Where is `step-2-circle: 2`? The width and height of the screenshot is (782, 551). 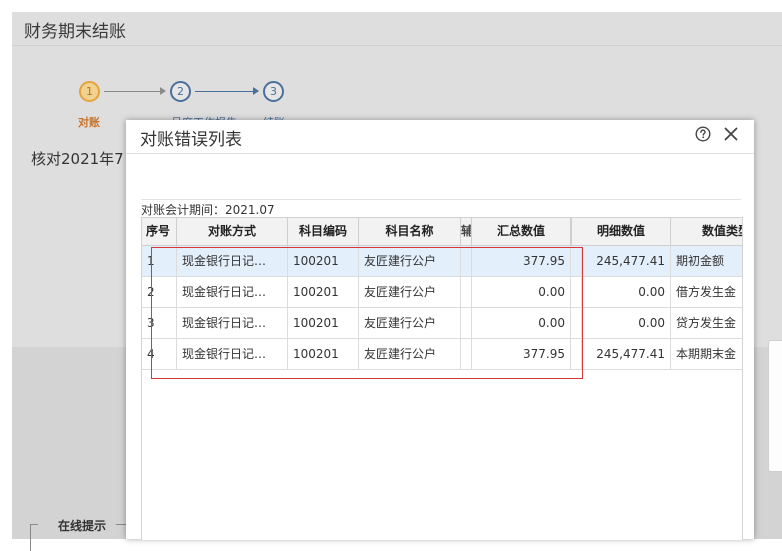
step-2-circle: 2 is located at coordinates (180, 91).